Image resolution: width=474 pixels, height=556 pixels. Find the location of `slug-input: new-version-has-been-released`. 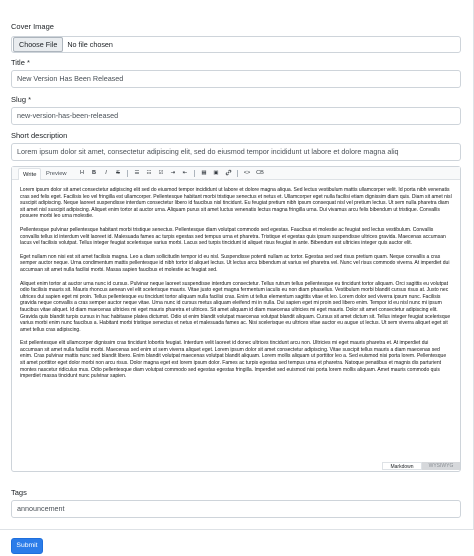

slug-input: new-version-has-been-released is located at coordinates (236, 116).